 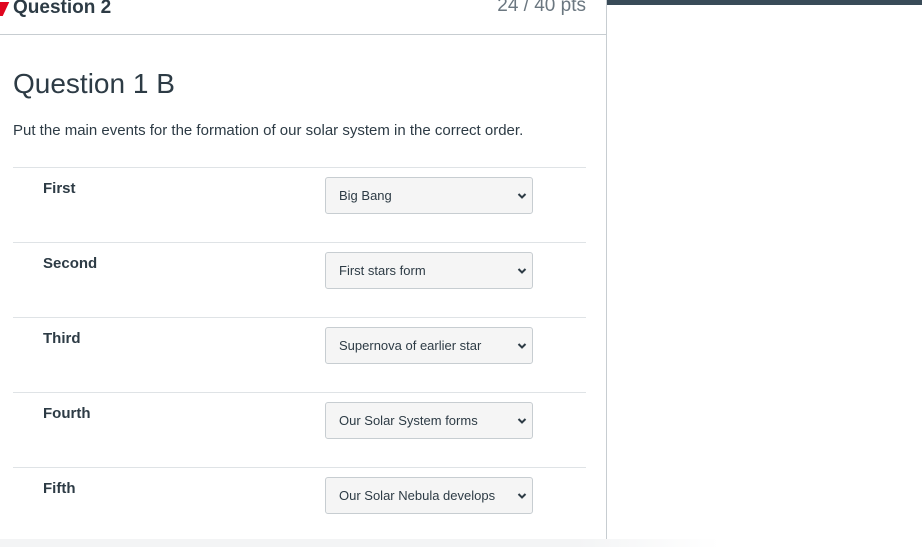 What do you see at coordinates (365, 195) in the screenshot?
I see `select-value: Big Bang` at bounding box center [365, 195].